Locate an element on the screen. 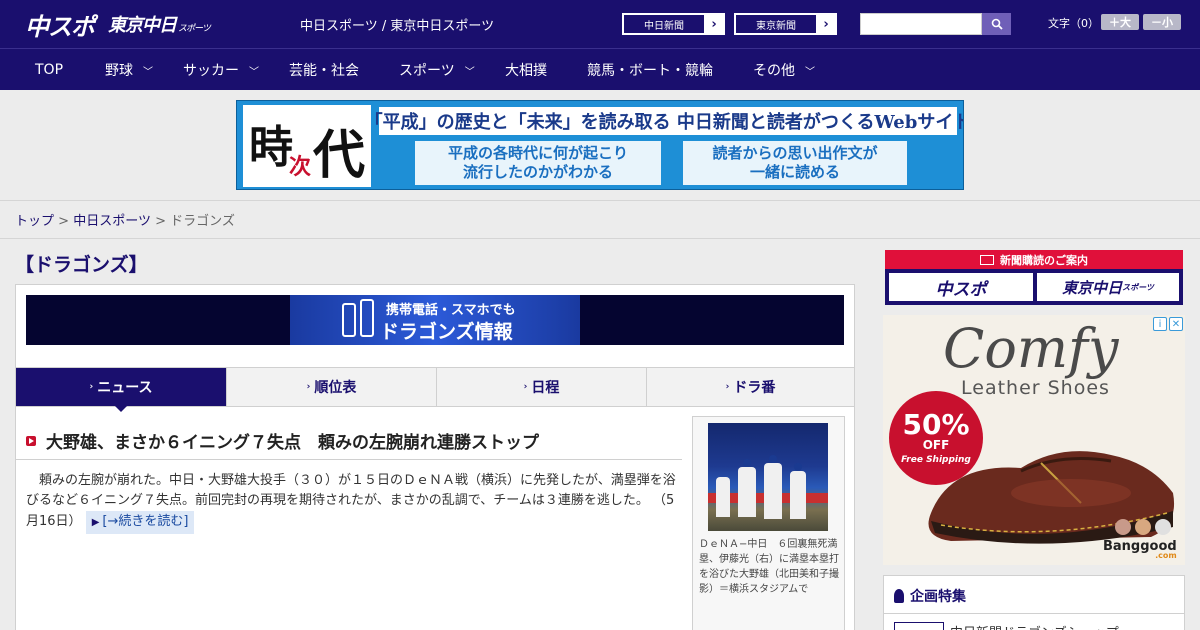 This screenshot has height=630, width=1200. discount-percent: 50% is located at coordinates (936, 424).